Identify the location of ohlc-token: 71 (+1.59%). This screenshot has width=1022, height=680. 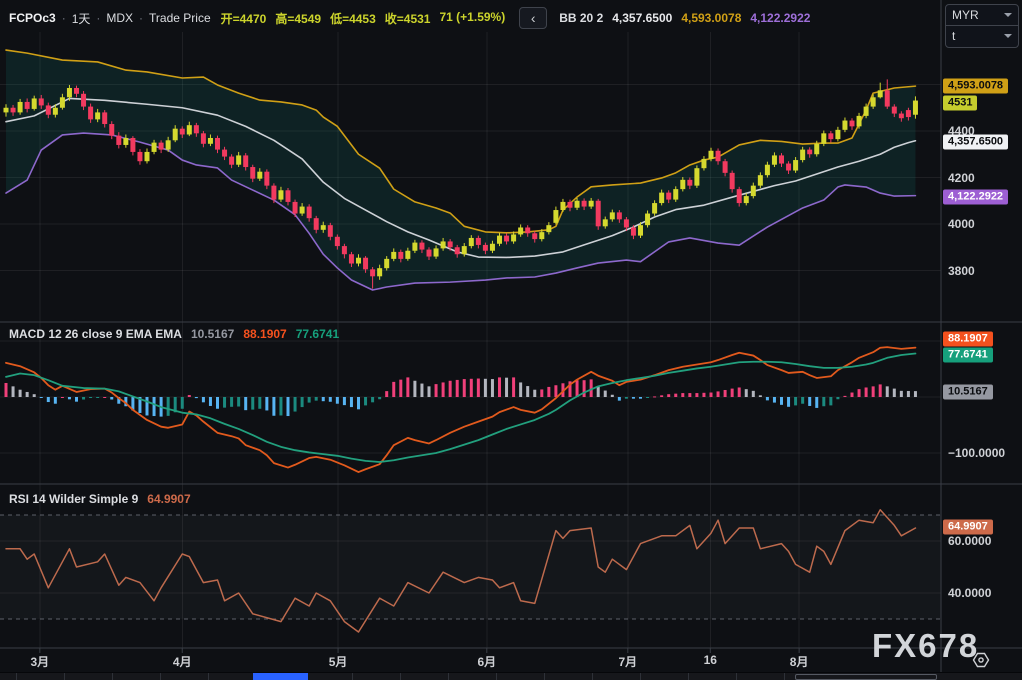
(472, 16).